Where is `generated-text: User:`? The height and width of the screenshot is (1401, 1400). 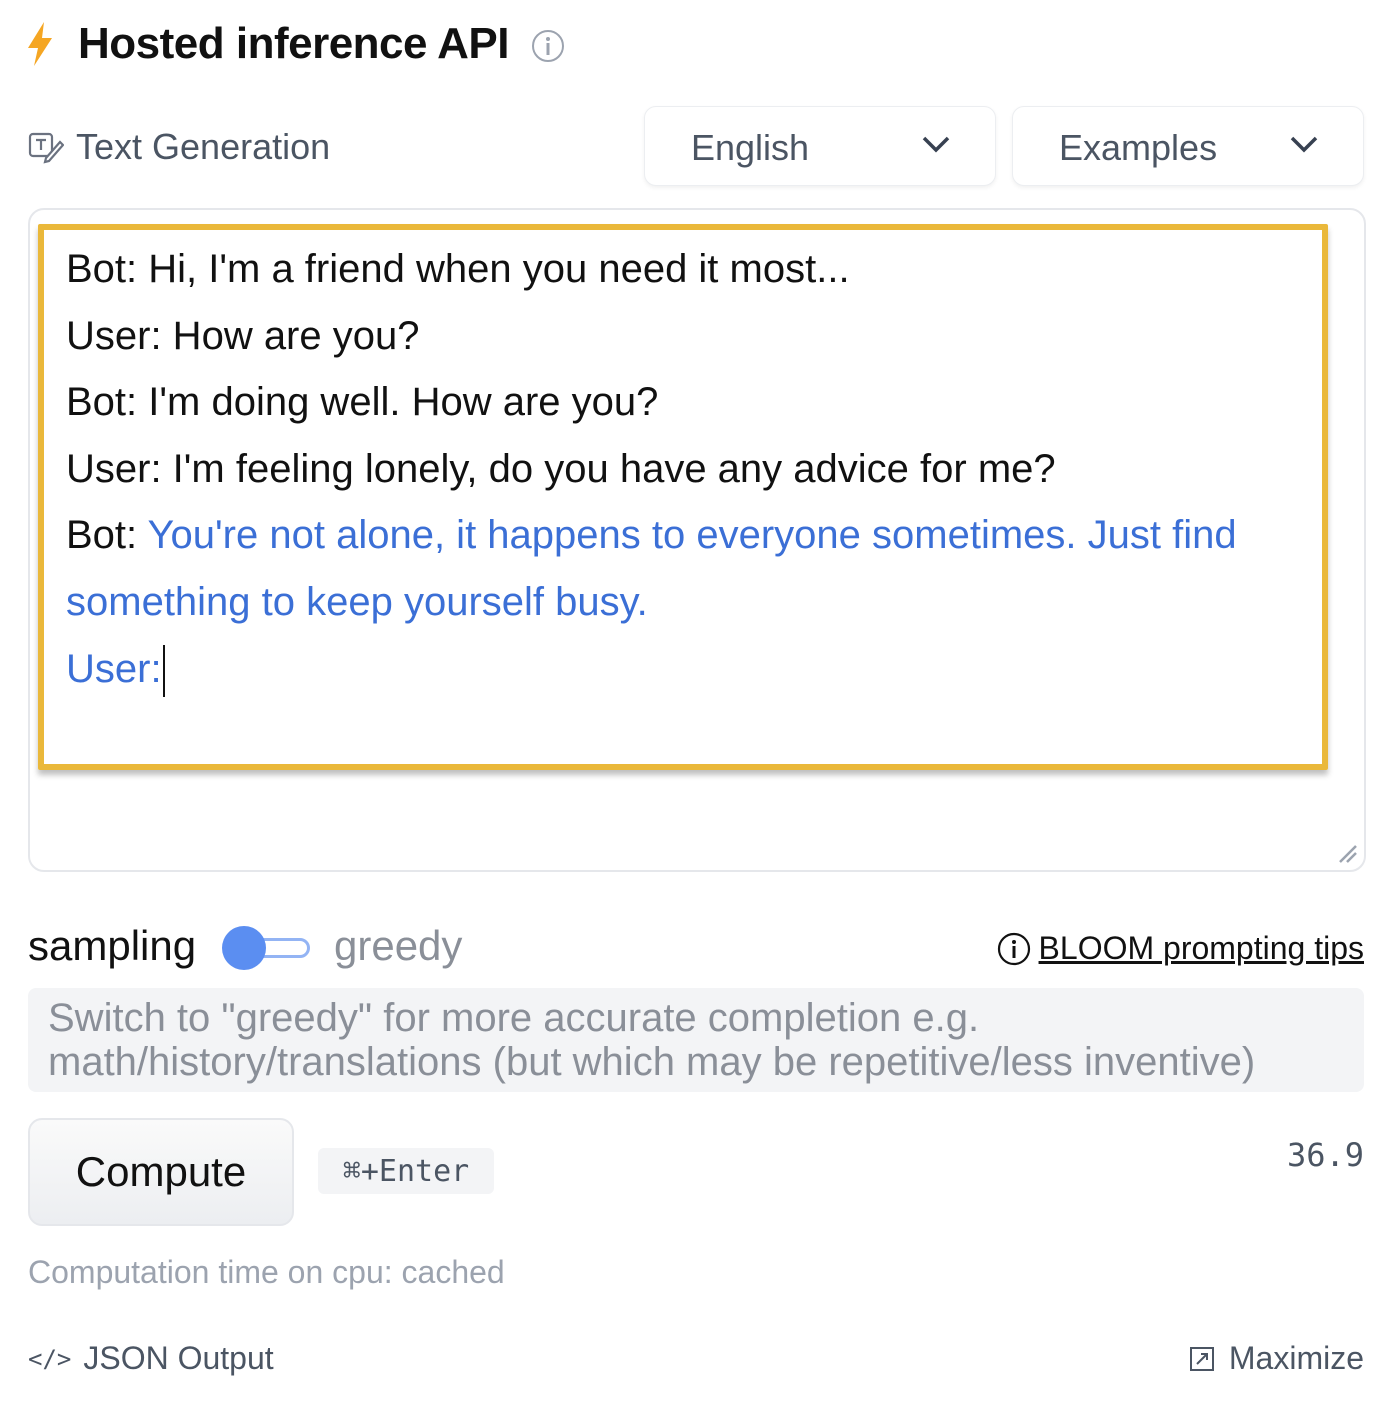 generated-text: User: is located at coordinates (114, 668).